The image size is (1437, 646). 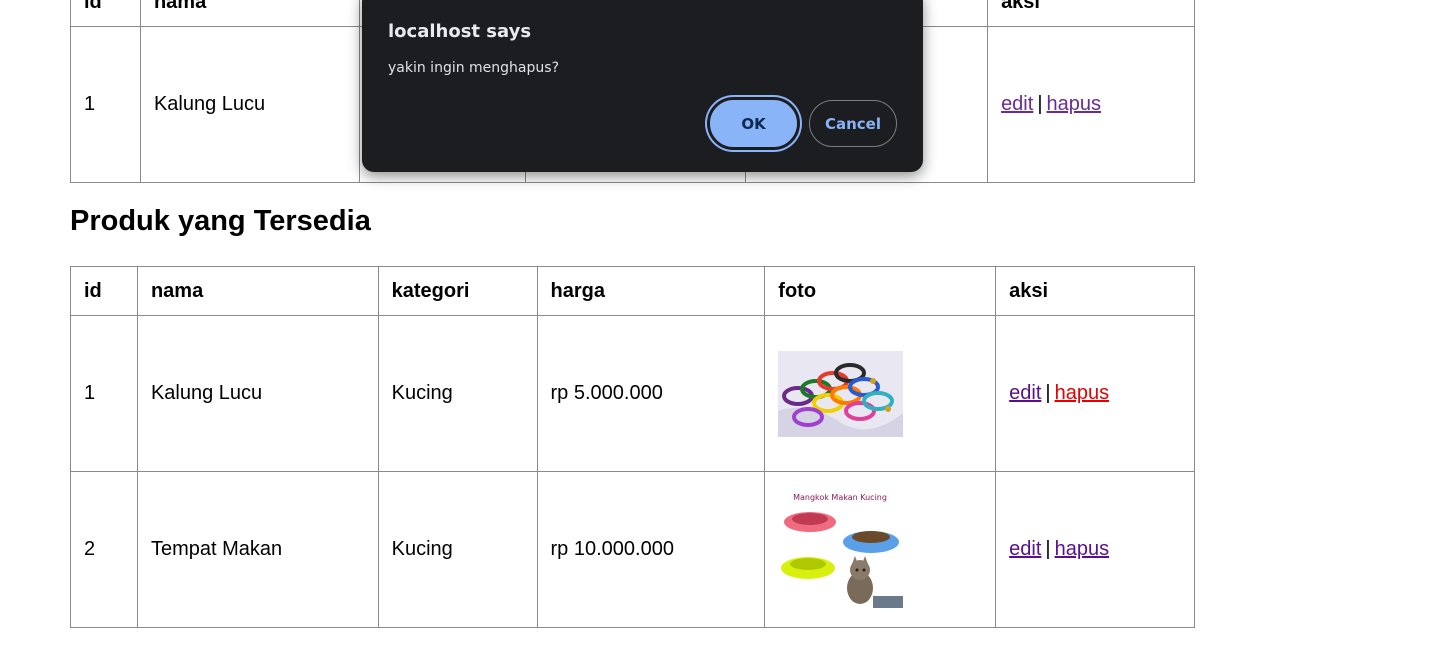 I want to click on bowl-product-photo: Mangkok Makan Kucing, so click(x=841, y=549).